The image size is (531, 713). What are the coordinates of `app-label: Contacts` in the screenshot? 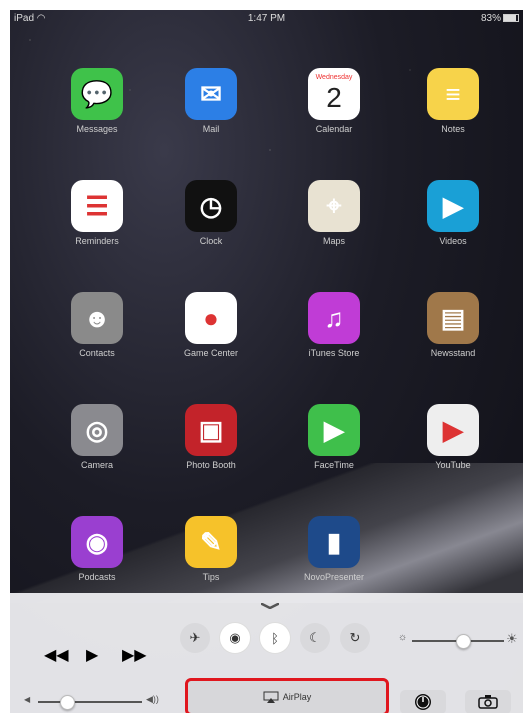 It's located at (97, 353).